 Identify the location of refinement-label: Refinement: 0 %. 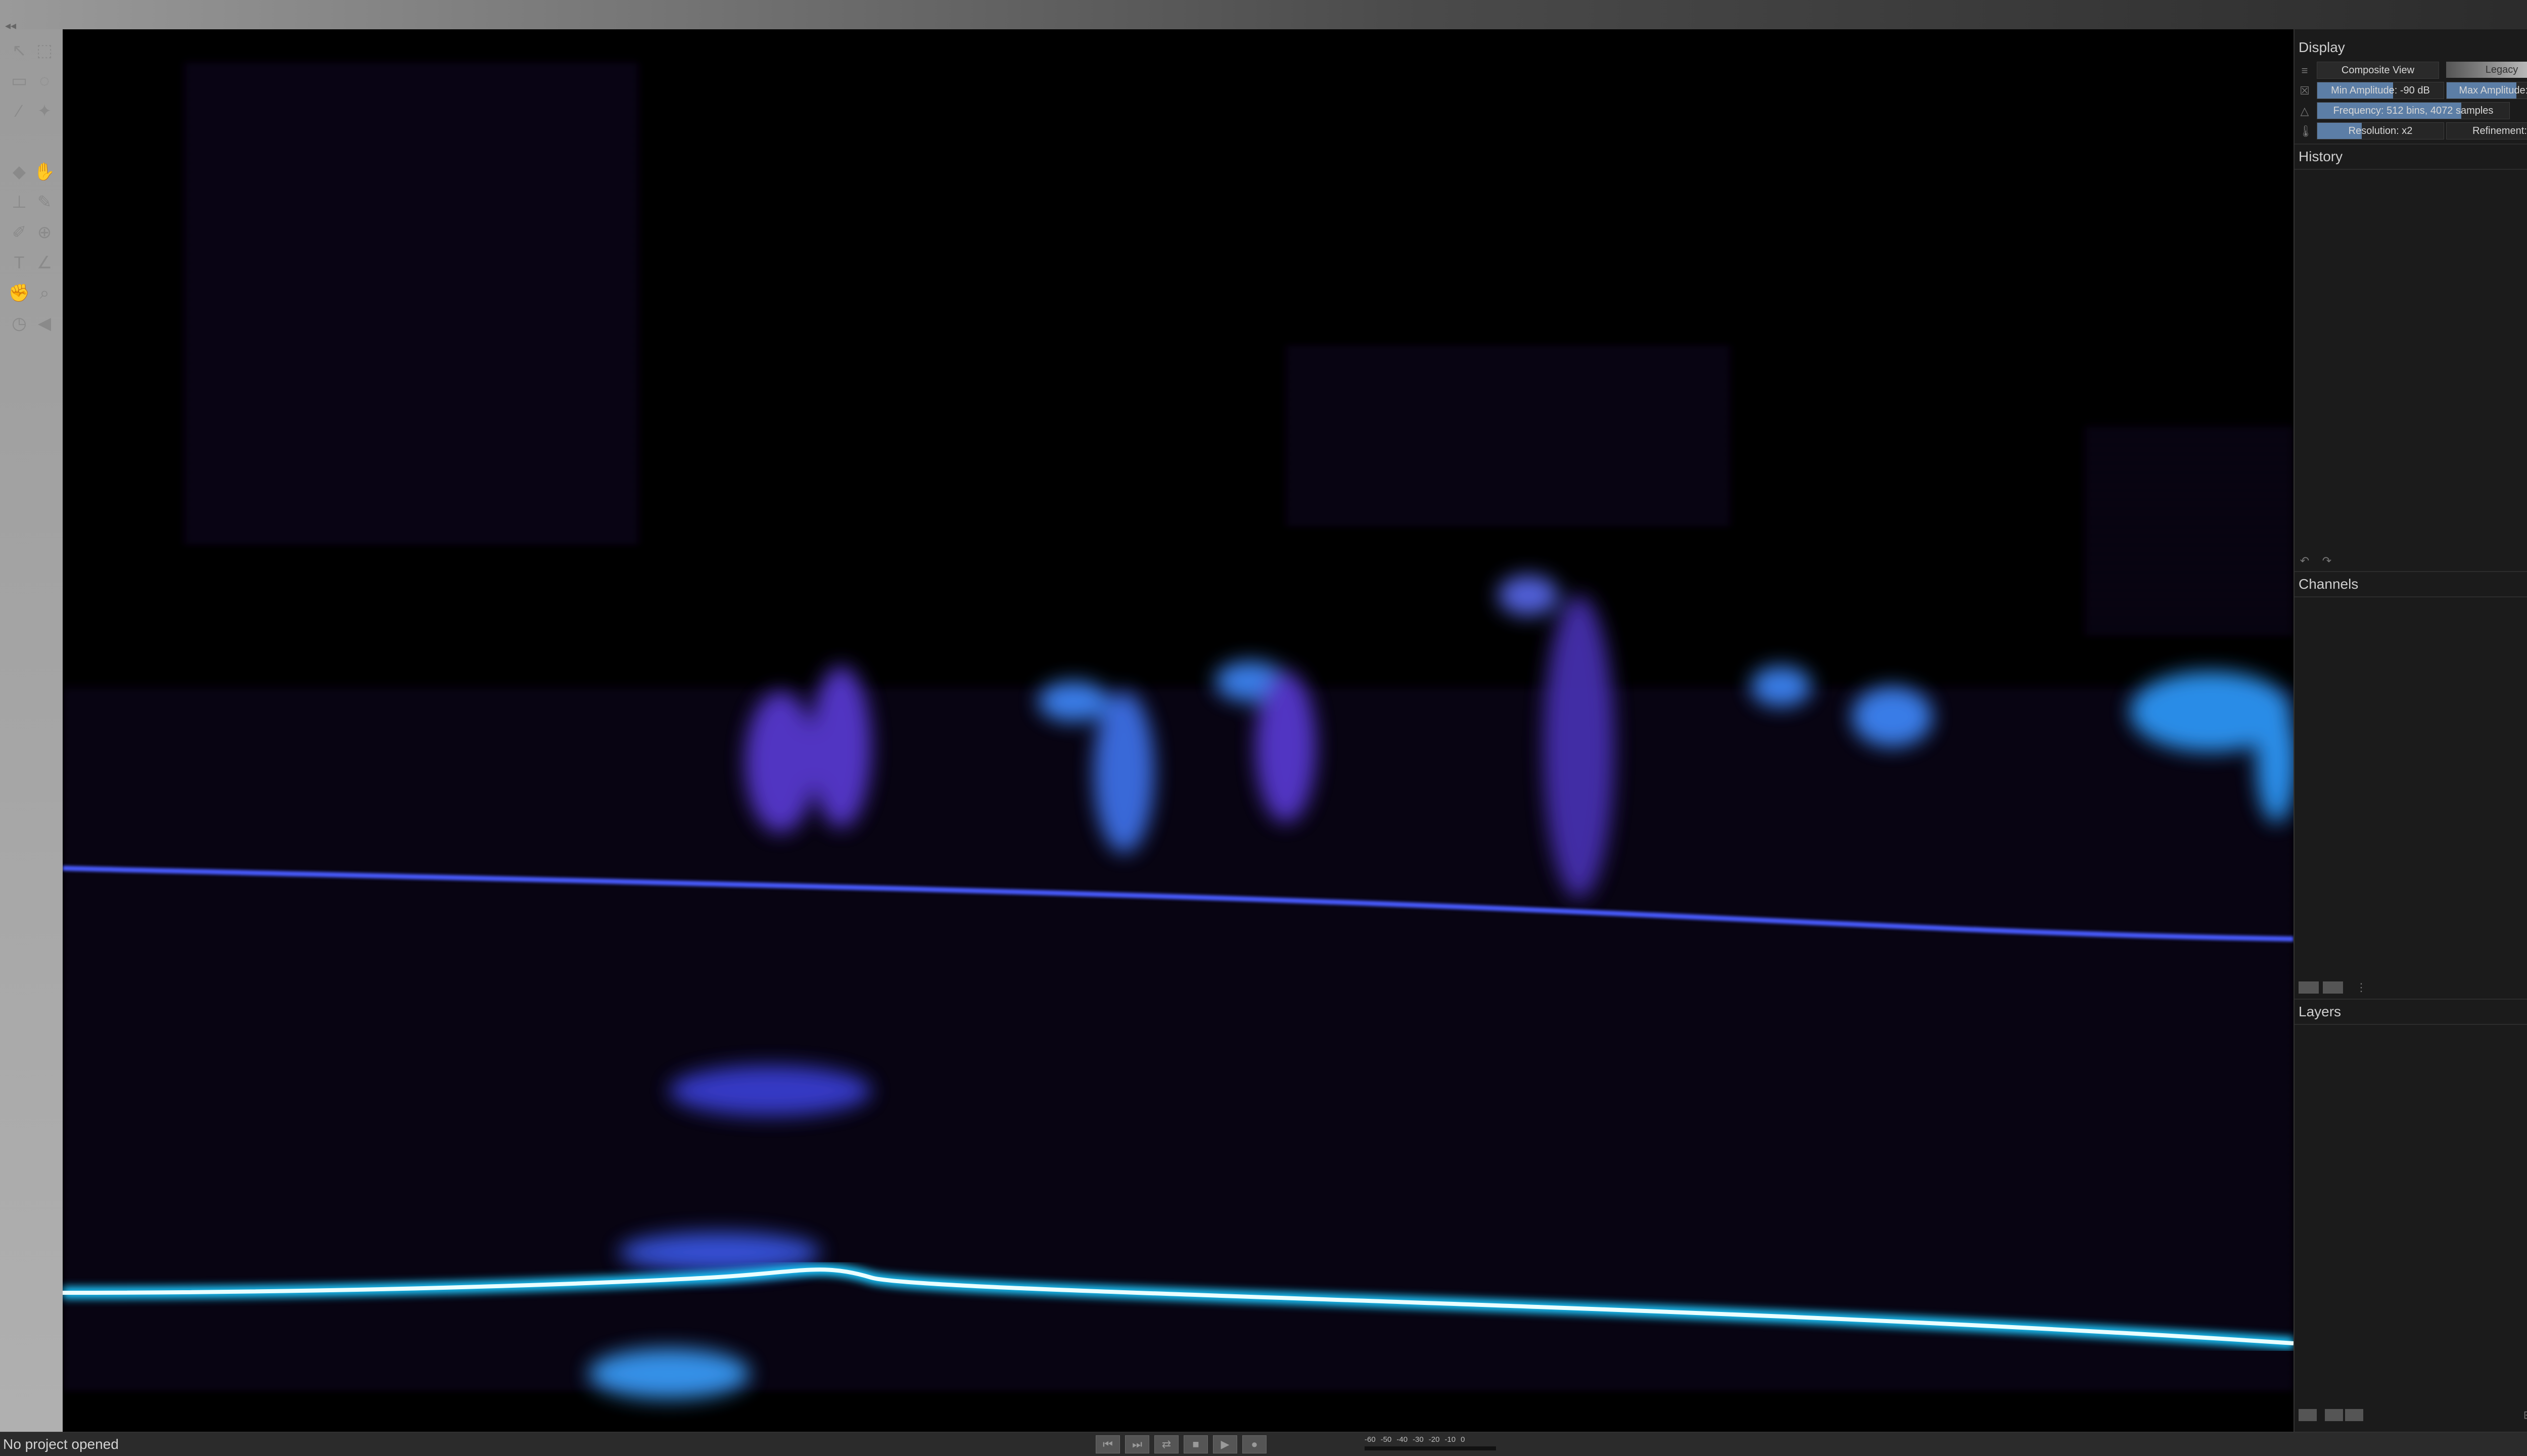
(2499, 130).